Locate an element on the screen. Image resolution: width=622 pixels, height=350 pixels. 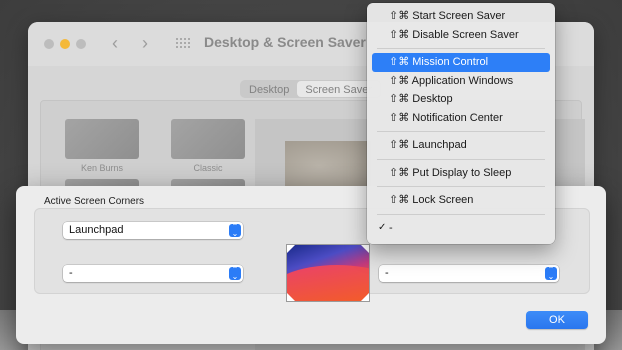
close-window-button is located at coordinates (49, 44).